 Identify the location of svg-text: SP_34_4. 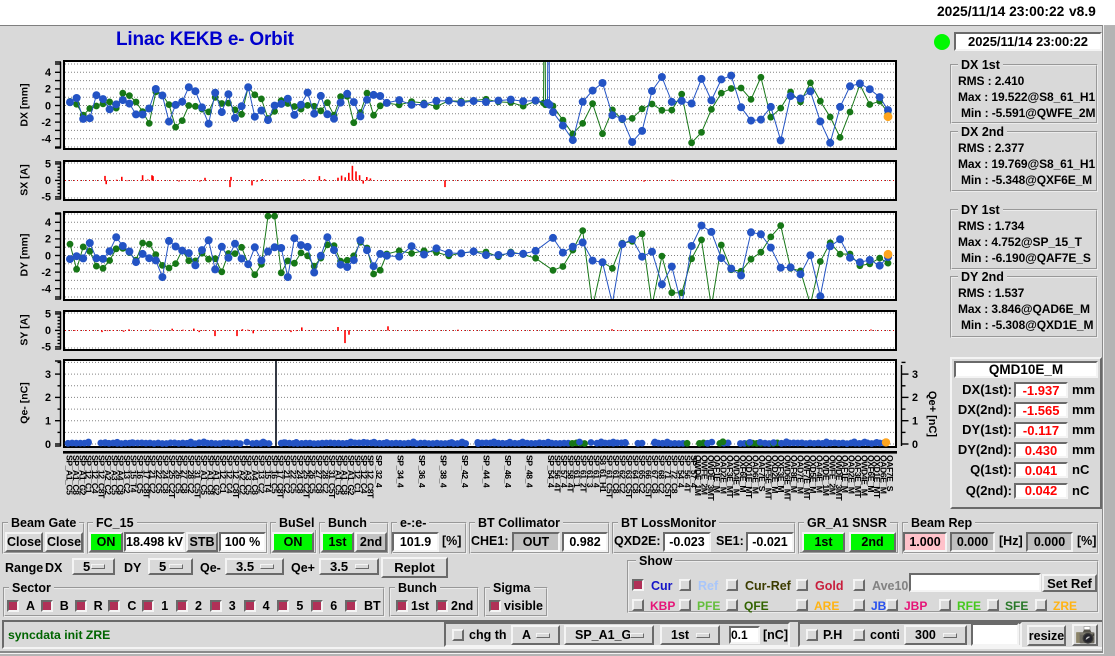
(401, 471).